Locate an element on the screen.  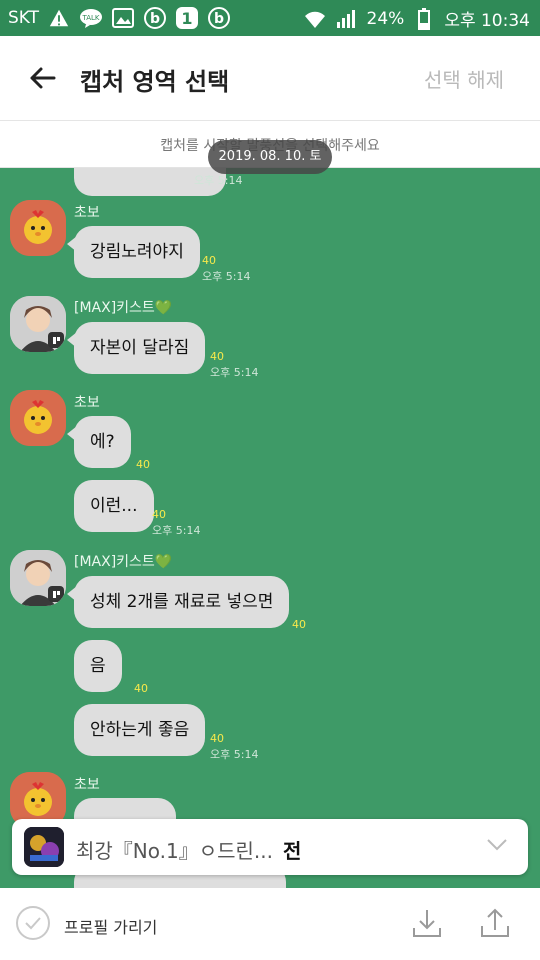
banner-text: 최강『No.1』ㅇ드린... 전 is located at coordinates (189, 851).